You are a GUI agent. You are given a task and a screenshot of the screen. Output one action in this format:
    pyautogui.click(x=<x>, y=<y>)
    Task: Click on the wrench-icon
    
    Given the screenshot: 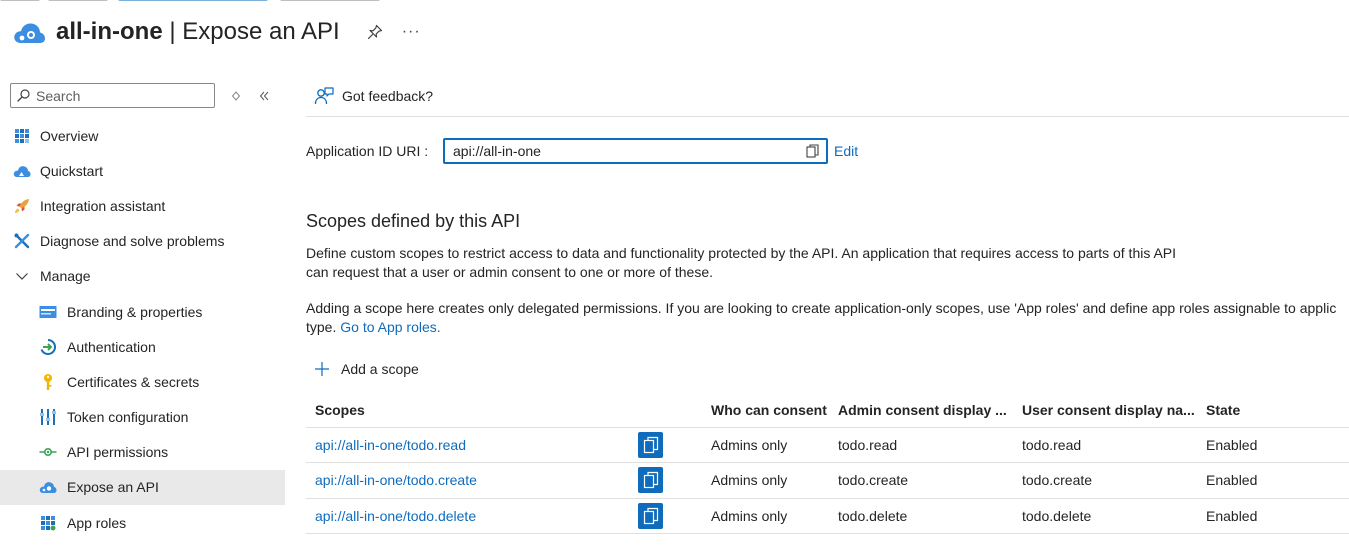 What is the action you would take?
    pyautogui.click(x=22, y=241)
    